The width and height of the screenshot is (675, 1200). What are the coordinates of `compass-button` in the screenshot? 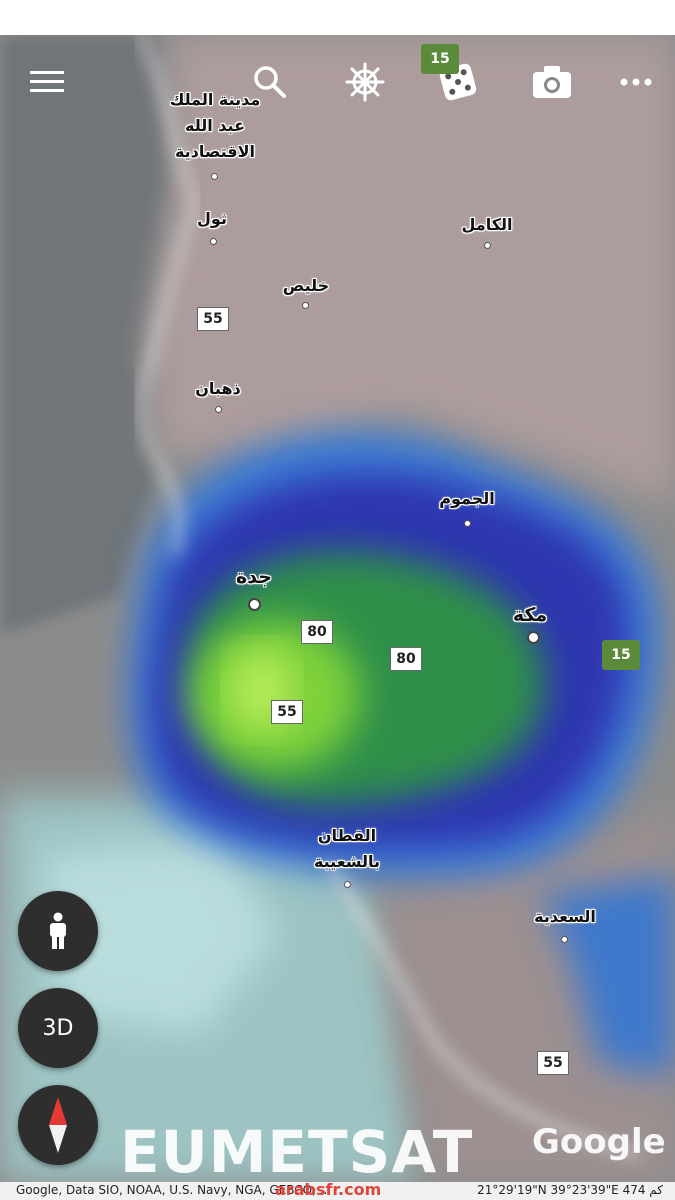 It's located at (58, 1125).